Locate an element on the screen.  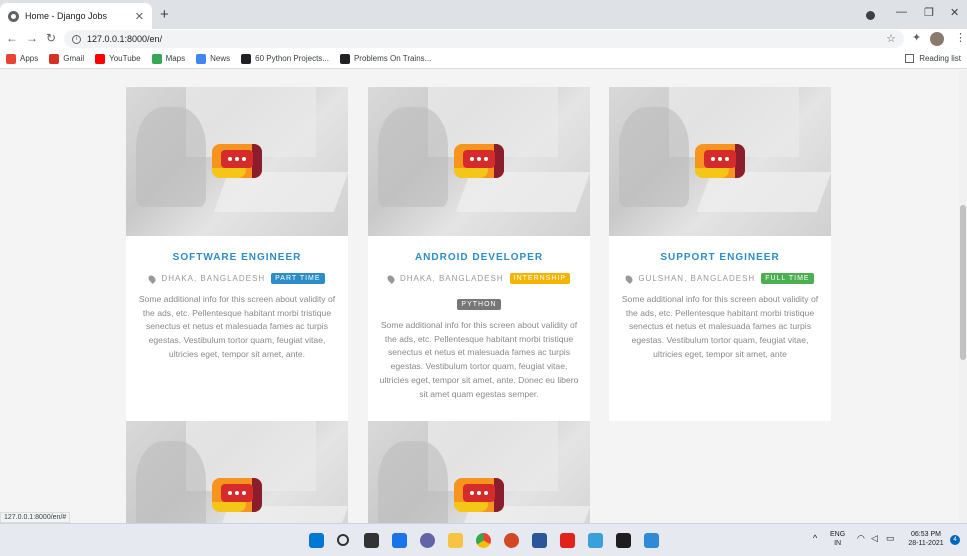
address-bar: i 127.0.0.1:8000/en/ ☆ is located at coordinates (484, 39).